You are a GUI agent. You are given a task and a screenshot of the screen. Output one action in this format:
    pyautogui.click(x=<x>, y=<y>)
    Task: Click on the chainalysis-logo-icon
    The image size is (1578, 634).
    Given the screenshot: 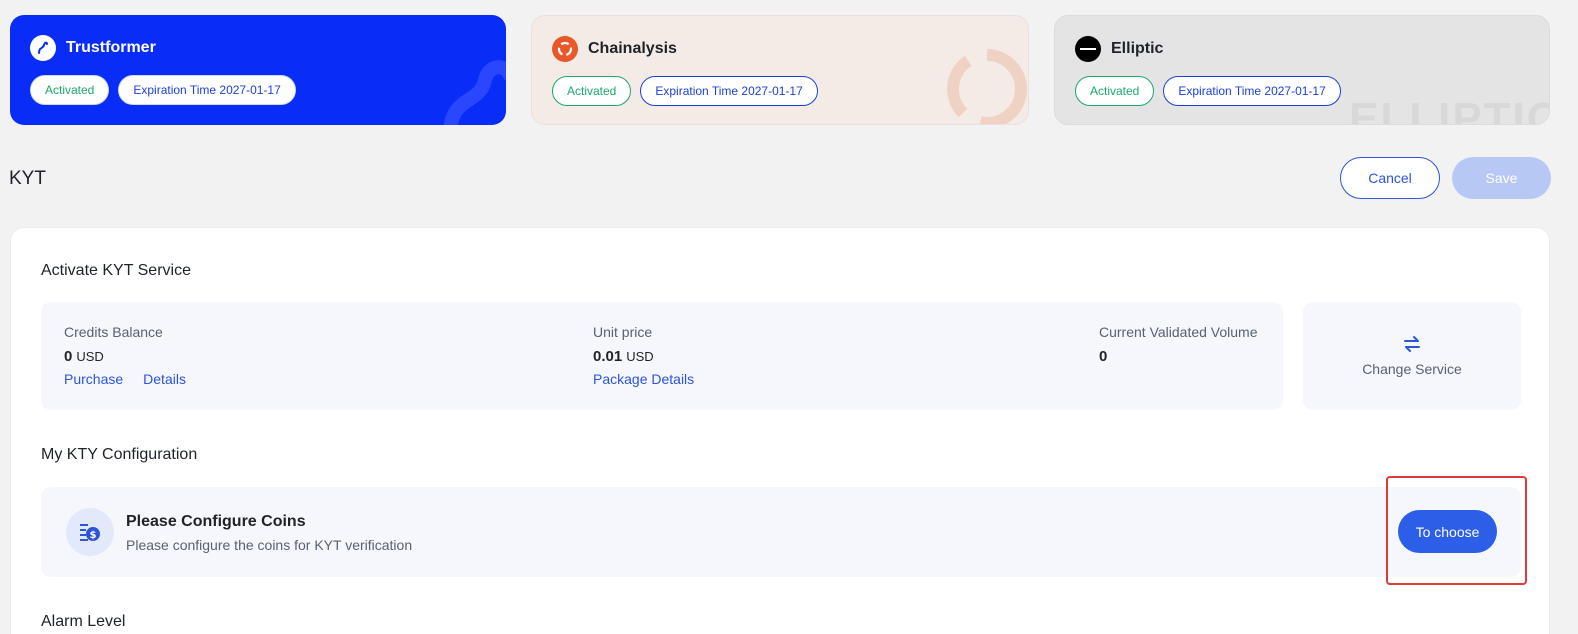 What is the action you would take?
    pyautogui.click(x=565, y=49)
    